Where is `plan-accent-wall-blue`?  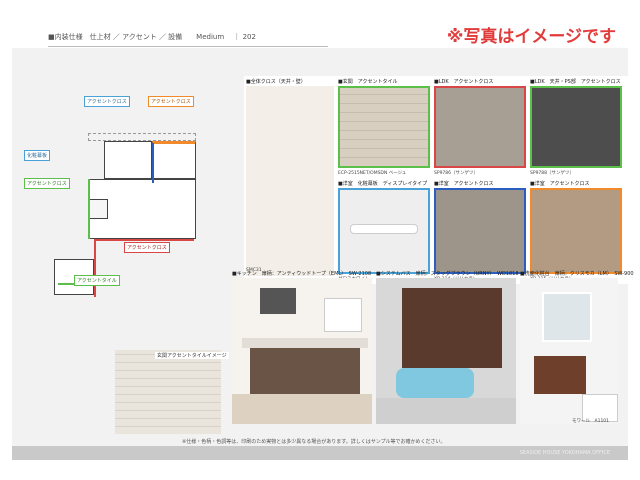 plan-accent-wall-blue is located at coordinates (153, 163).